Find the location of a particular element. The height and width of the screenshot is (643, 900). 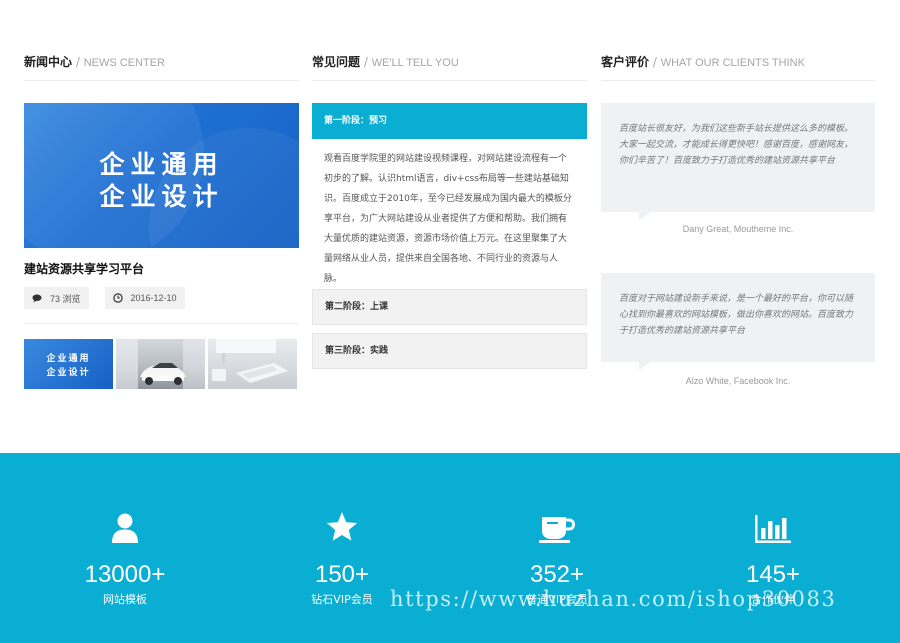

news-date: 2016-12-10 is located at coordinates (153, 298).